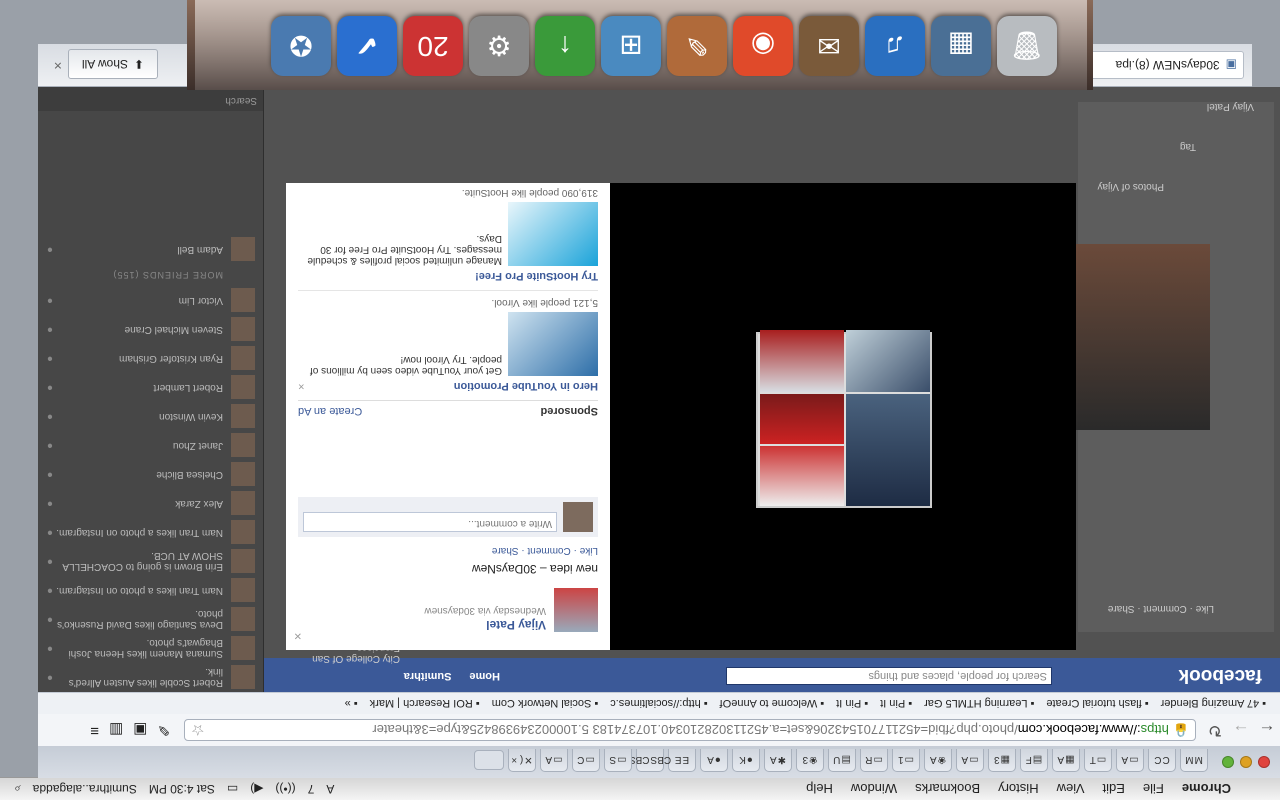 This screenshot has width=1280, height=800. Describe the element at coordinates (874, 760) in the screenshot. I see `browser-tab: ▭ R` at that location.